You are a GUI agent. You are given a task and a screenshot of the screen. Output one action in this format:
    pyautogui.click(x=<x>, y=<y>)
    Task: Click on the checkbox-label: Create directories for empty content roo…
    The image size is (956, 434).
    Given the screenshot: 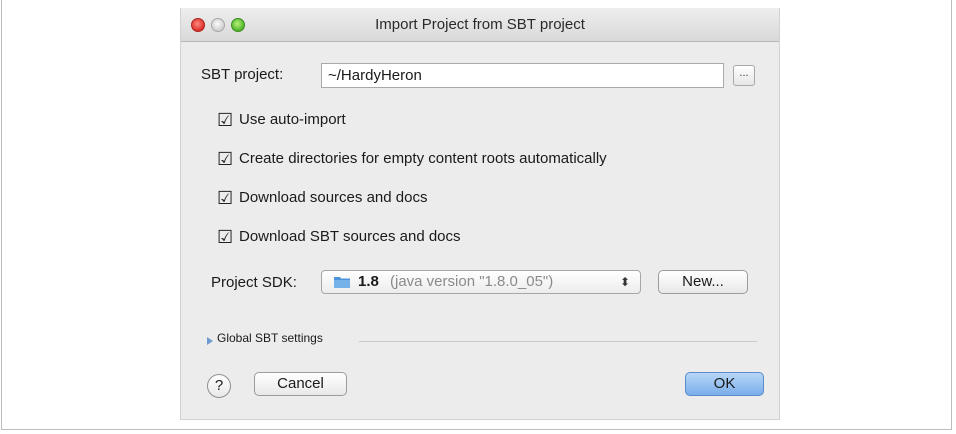 What is the action you would take?
    pyautogui.click(x=423, y=158)
    